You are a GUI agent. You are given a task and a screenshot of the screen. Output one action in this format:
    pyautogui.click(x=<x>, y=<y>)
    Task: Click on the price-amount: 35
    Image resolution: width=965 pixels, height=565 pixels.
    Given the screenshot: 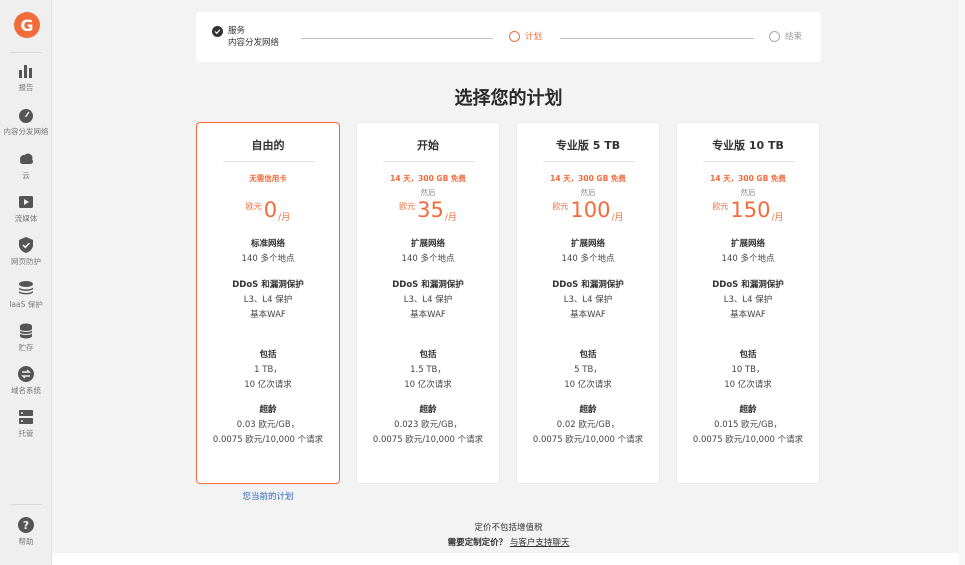 What is the action you would take?
    pyautogui.click(x=430, y=210)
    